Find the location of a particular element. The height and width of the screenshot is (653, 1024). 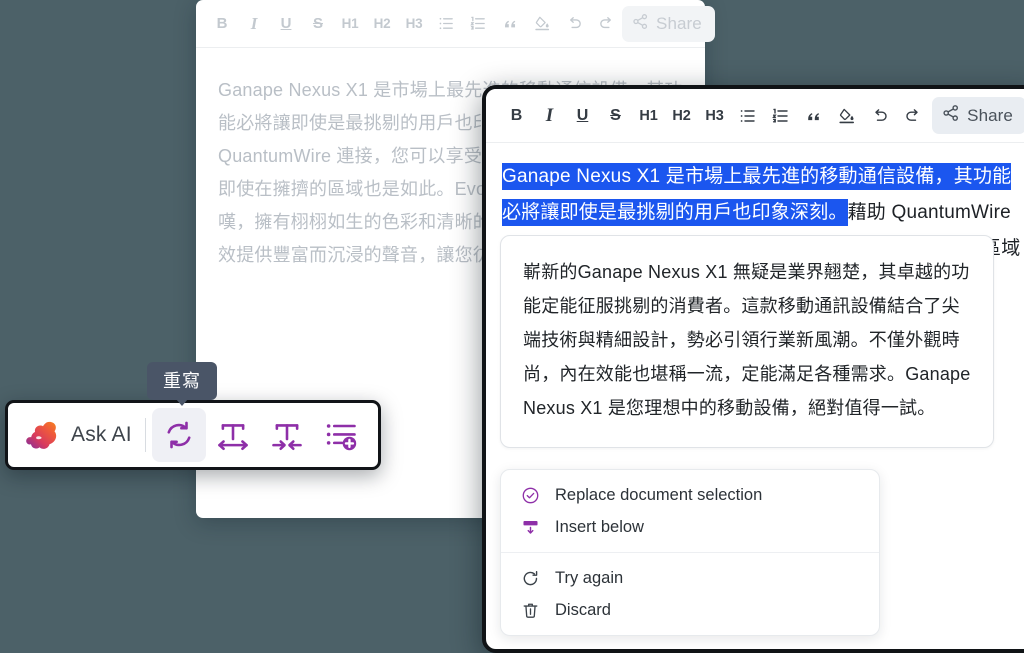

back-document-toolbar: B I U S H1 H2 H3 Share is located at coordinates (455, 24).